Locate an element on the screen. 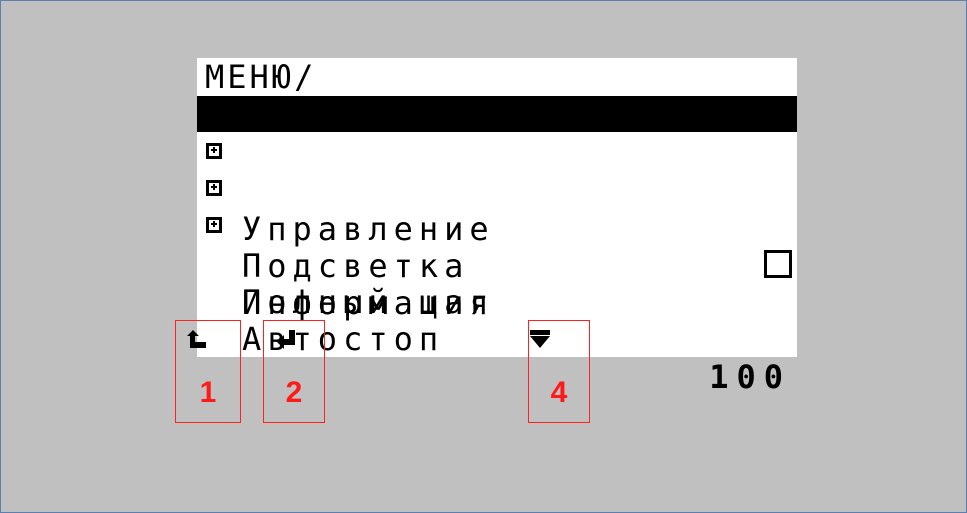 The height and width of the screenshot is (513, 967). menu-title: МЕНЮ/ is located at coordinates (261, 77).